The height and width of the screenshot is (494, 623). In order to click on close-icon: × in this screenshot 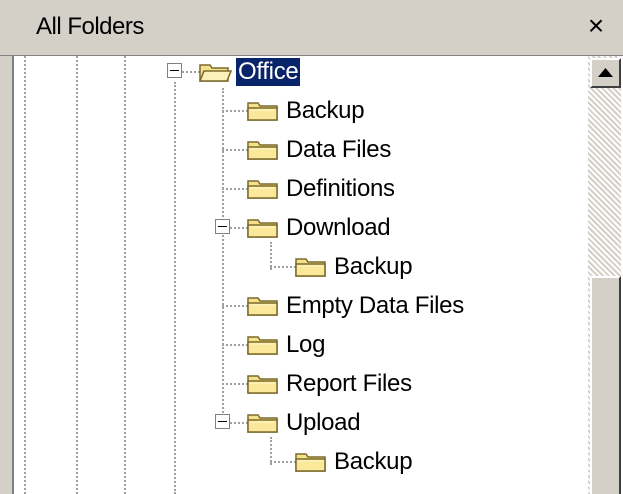, I will do `click(596, 25)`.